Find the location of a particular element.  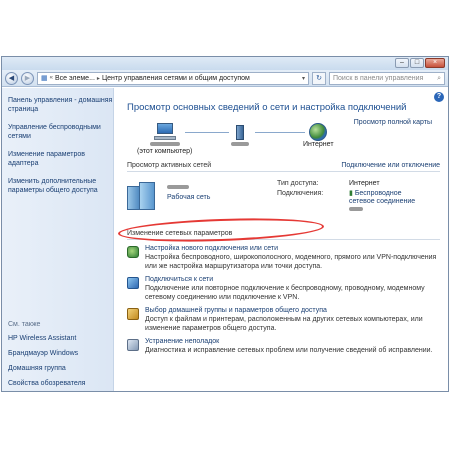

sidebar-item-wireless: Управление беспроводными сетями is located at coordinates (60, 132).